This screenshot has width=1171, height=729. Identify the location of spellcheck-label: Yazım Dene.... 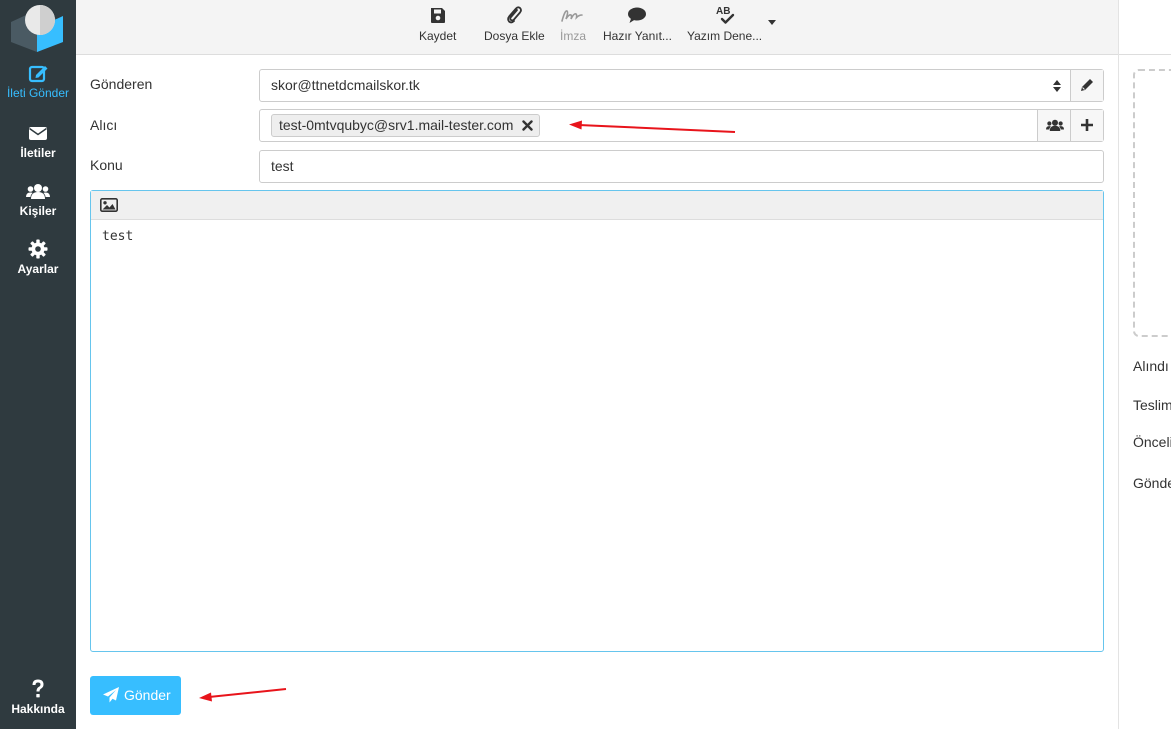
(725, 36).